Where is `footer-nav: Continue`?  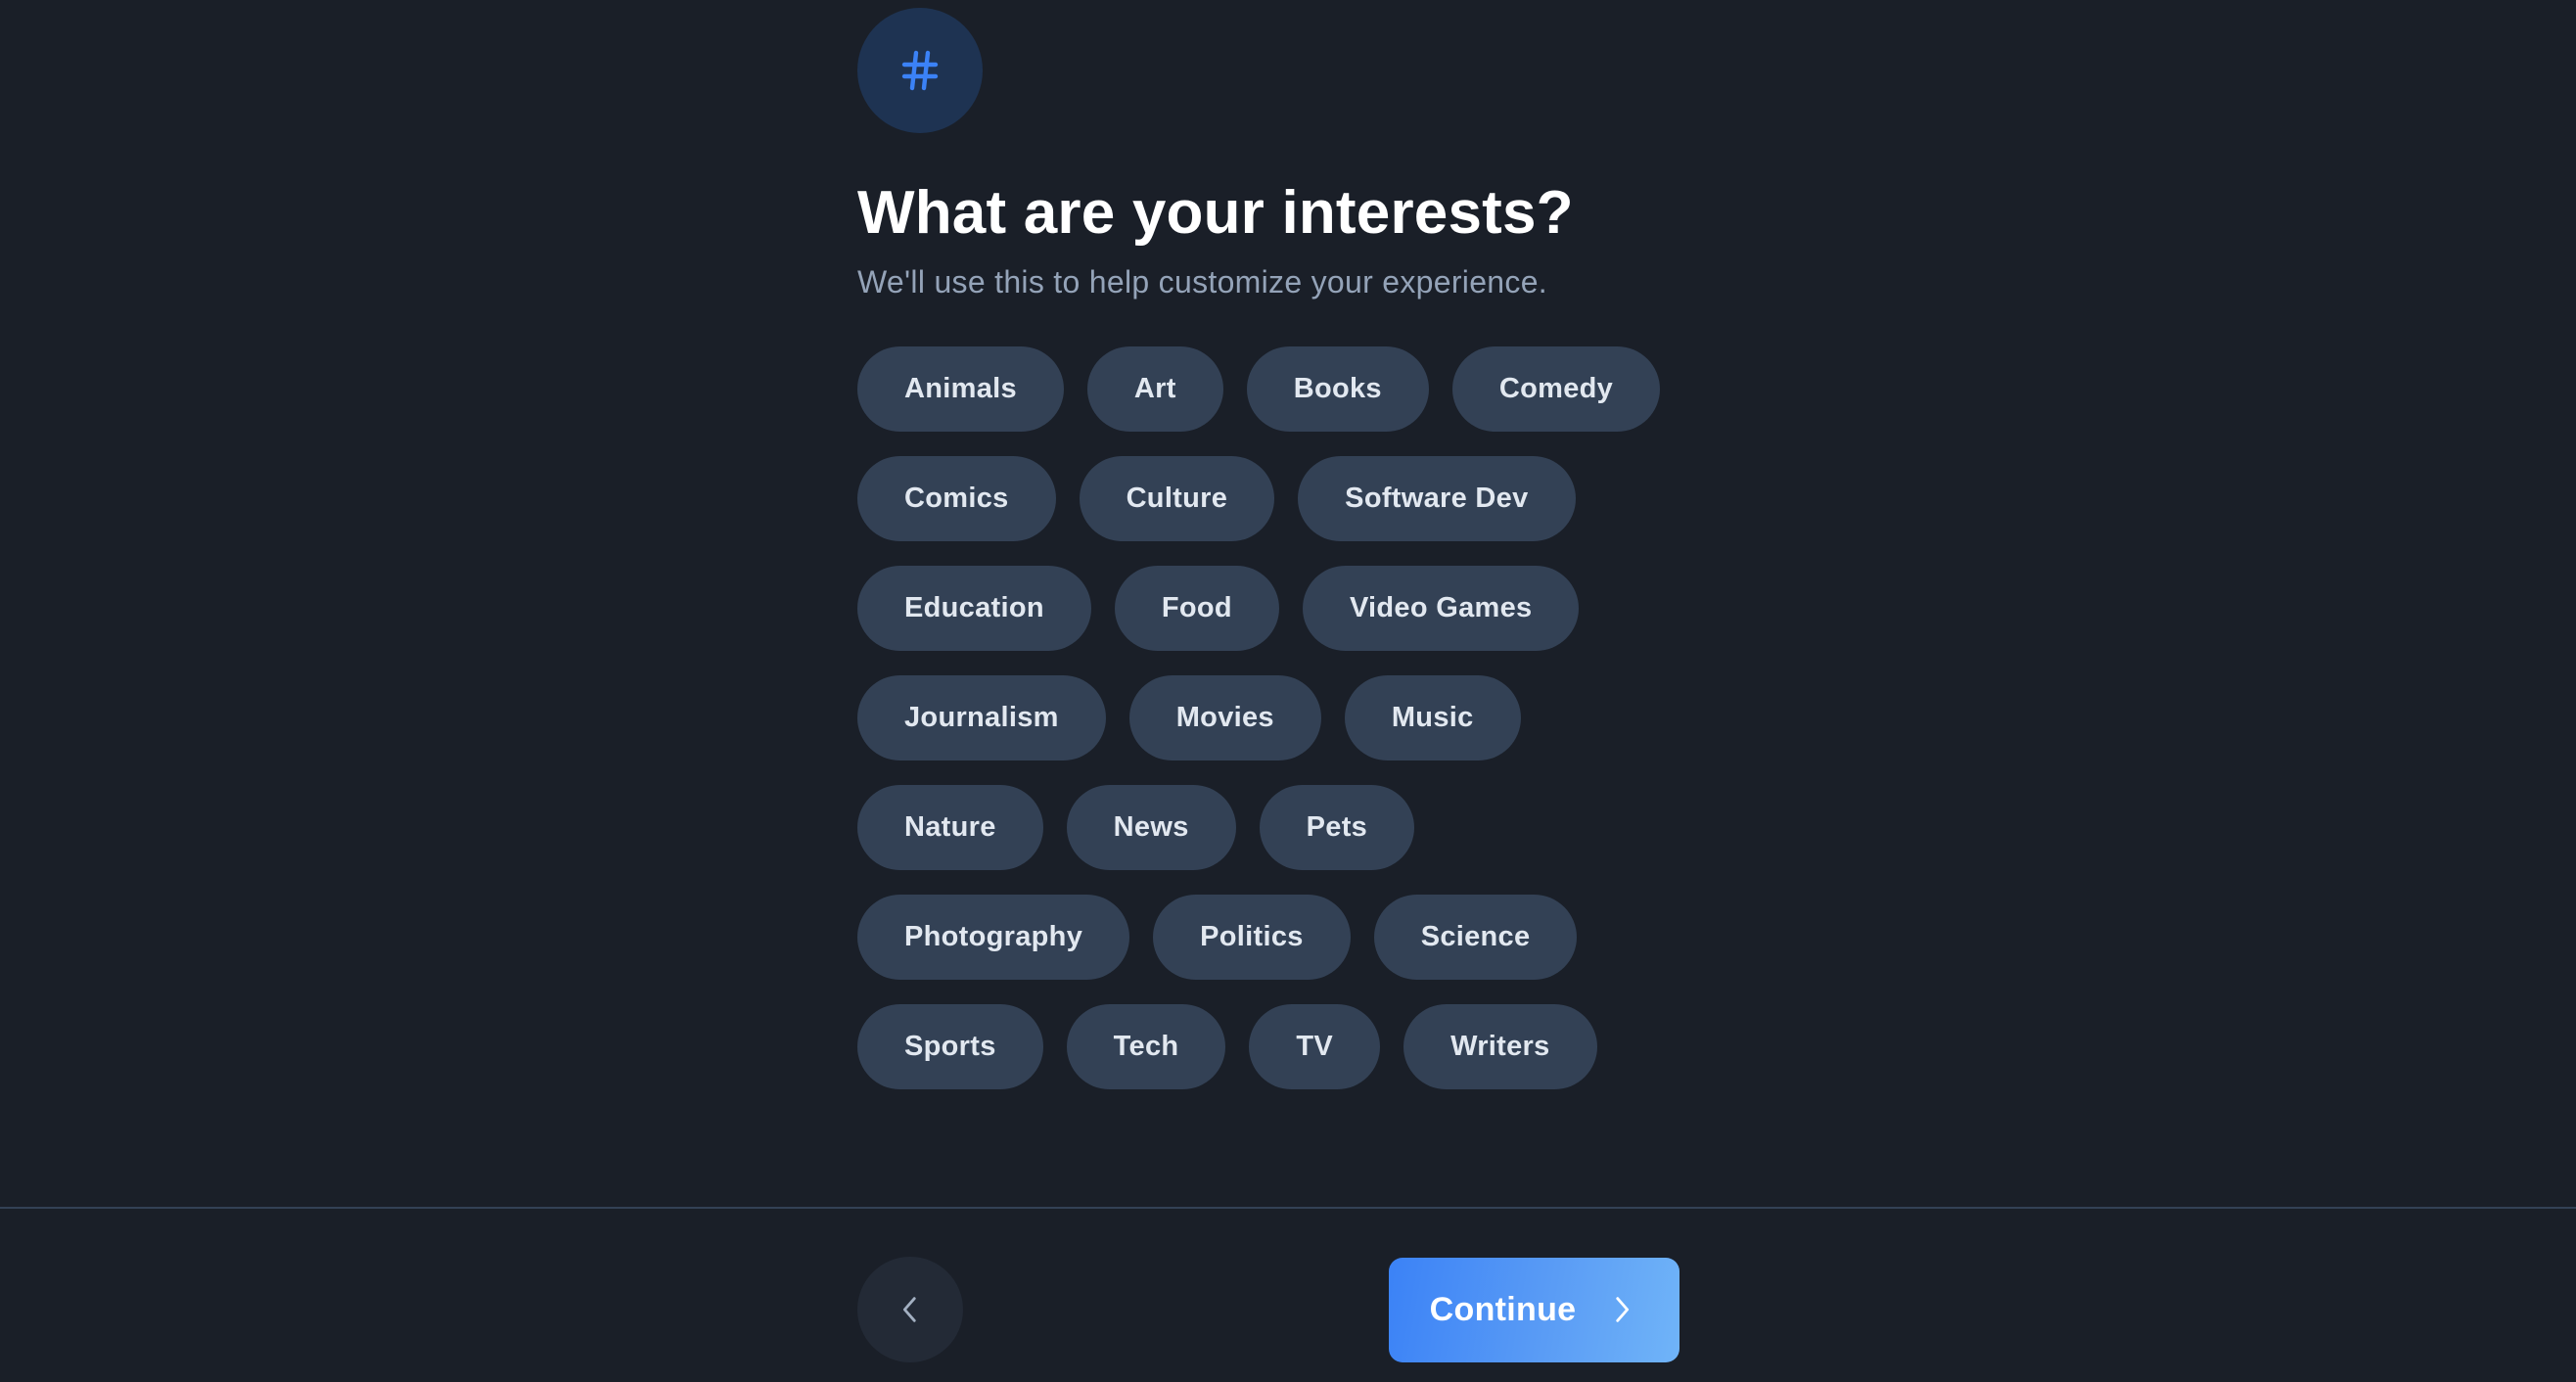
footer-nav: Continue is located at coordinates (1268, 1309).